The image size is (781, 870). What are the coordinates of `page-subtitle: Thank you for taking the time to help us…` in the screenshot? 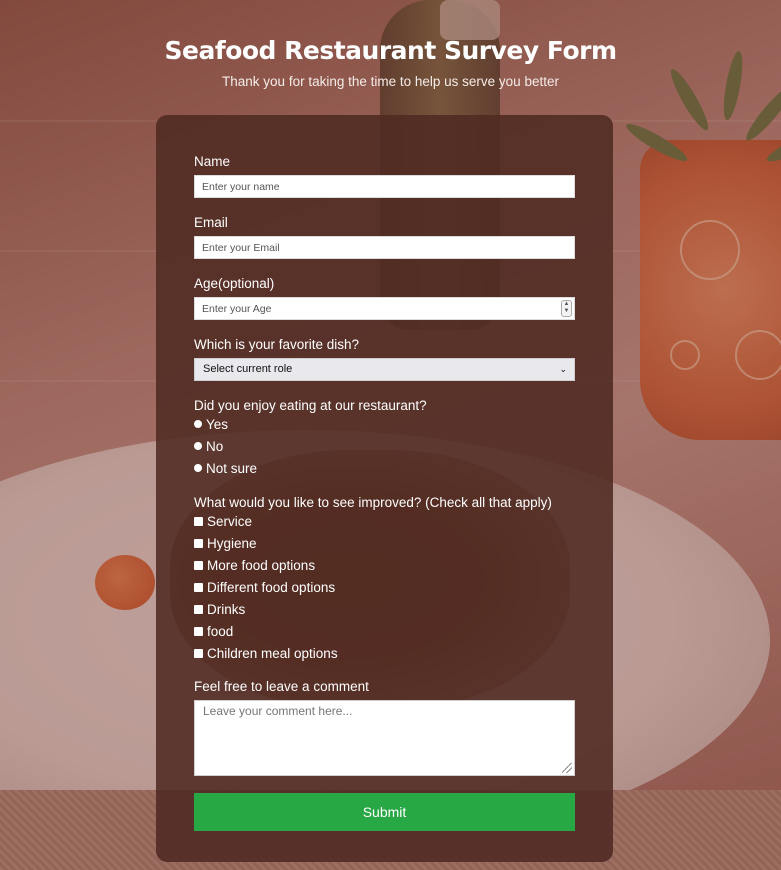 It's located at (390, 81).